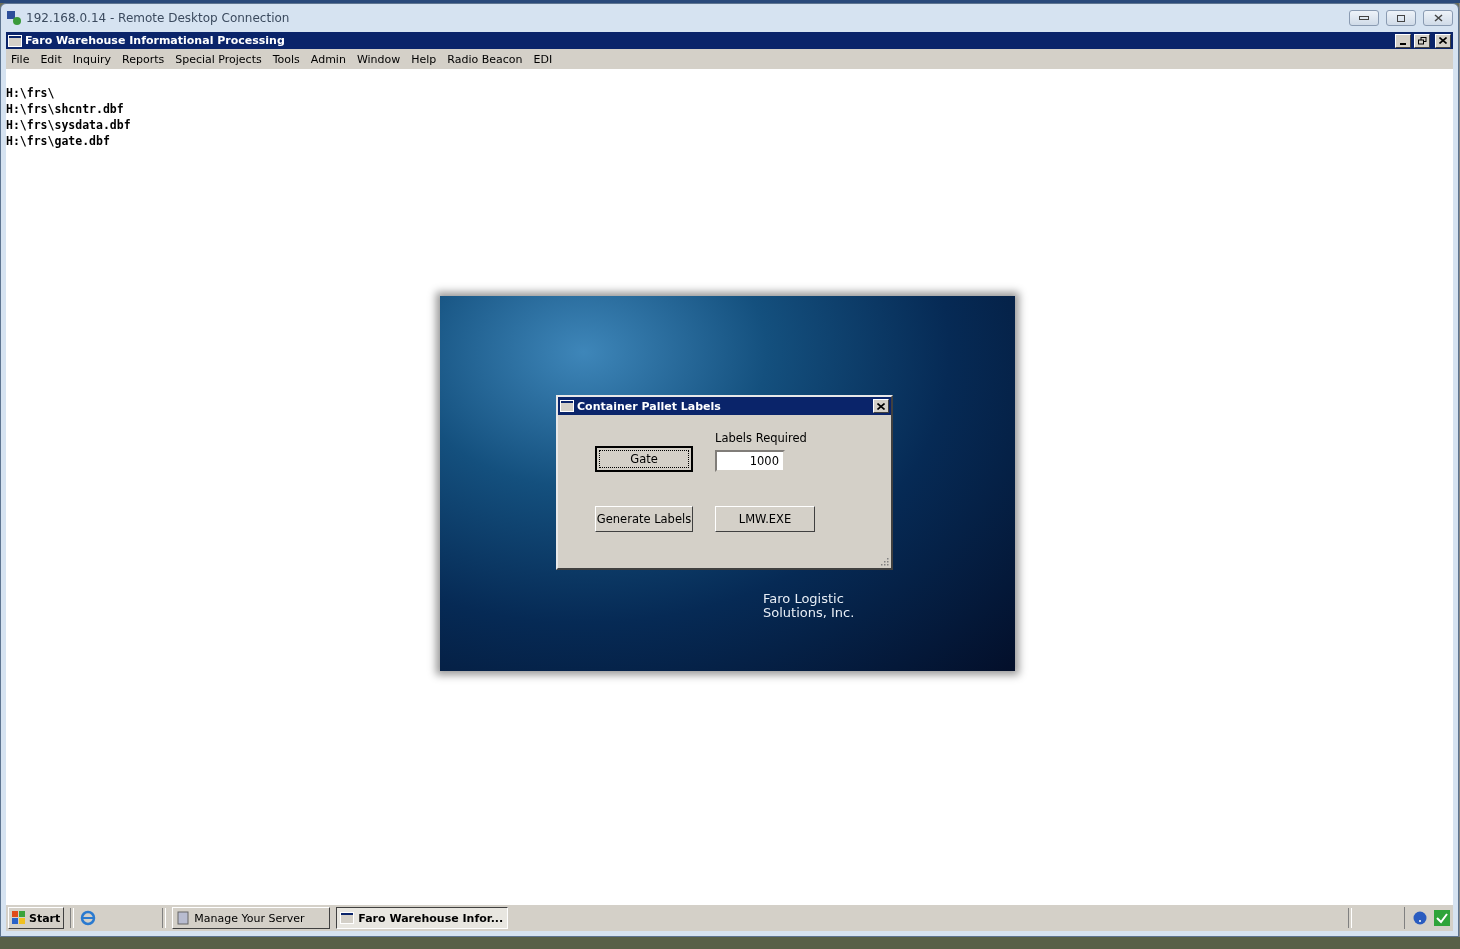 The image size is (1460, 949). I want to click on dialog-button: Generate Labels, so click(644, 519).